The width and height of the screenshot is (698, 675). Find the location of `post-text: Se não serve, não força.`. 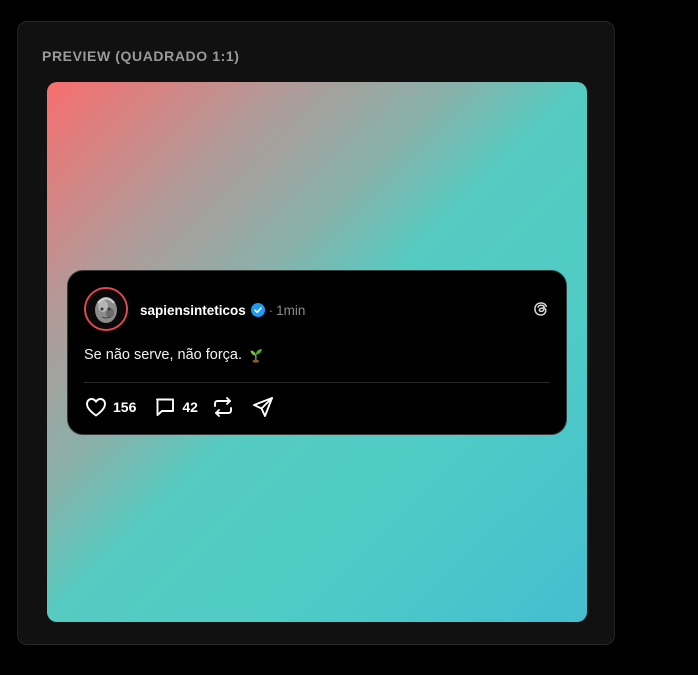

post-text: Se não serve, não força. is located at coordinates (163, 355).